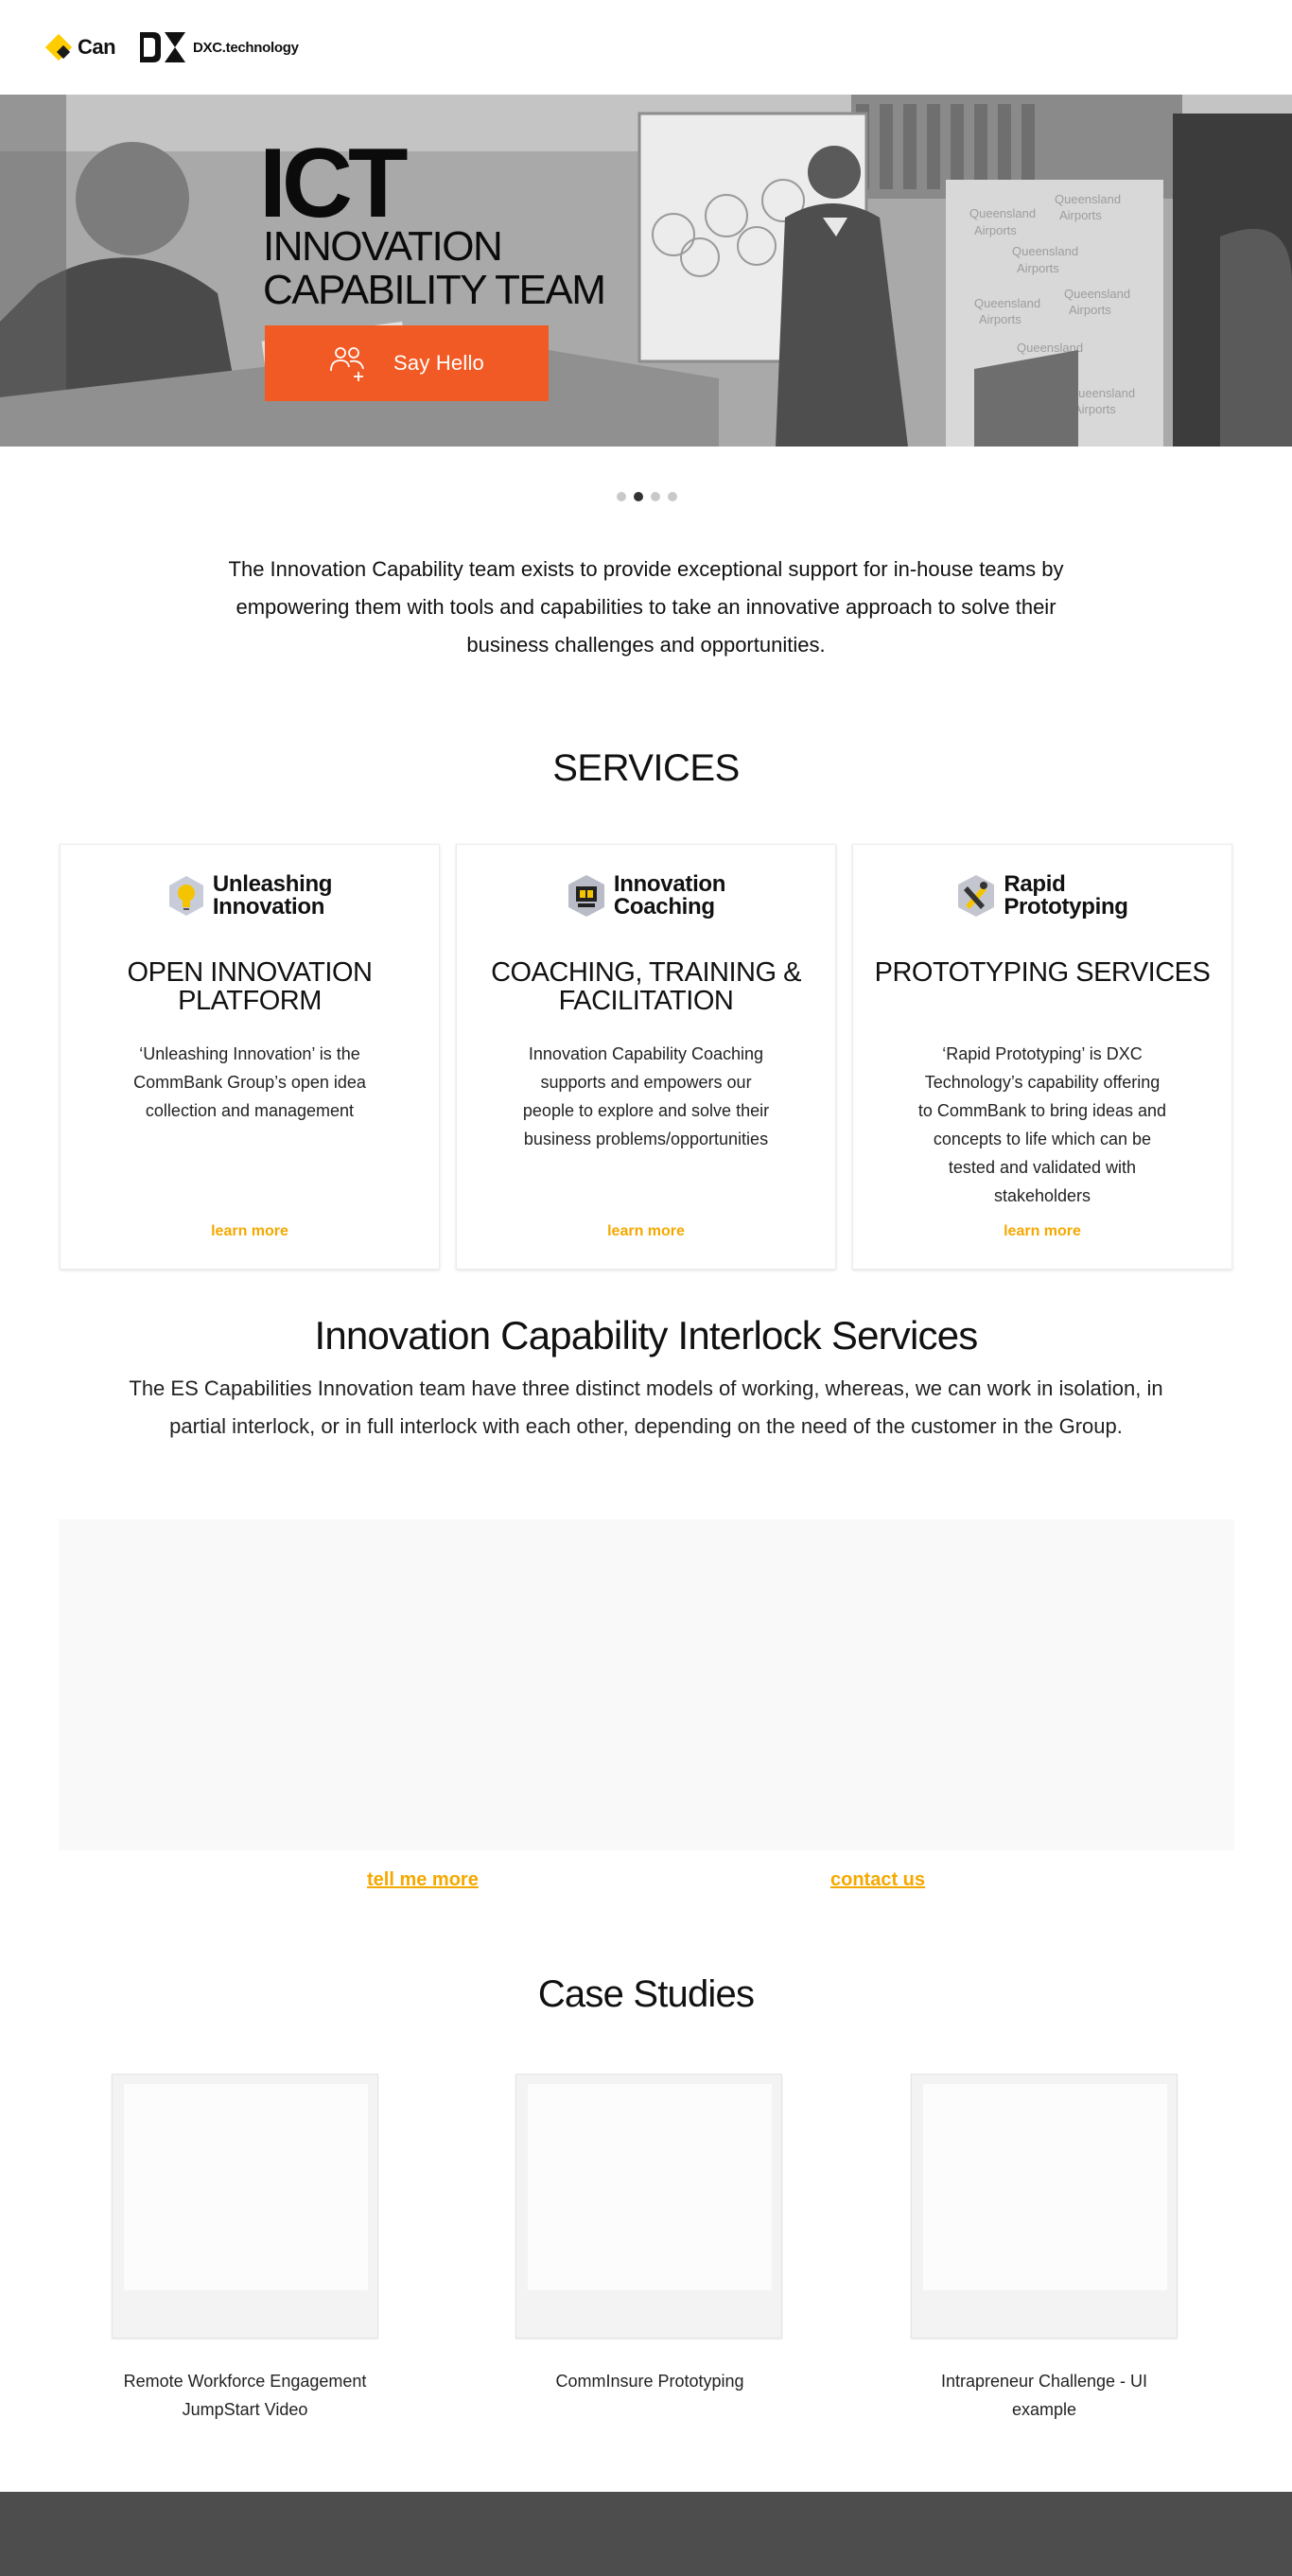  I want to click on service-1-logo-line-2: Innovation, so click(268, 907).